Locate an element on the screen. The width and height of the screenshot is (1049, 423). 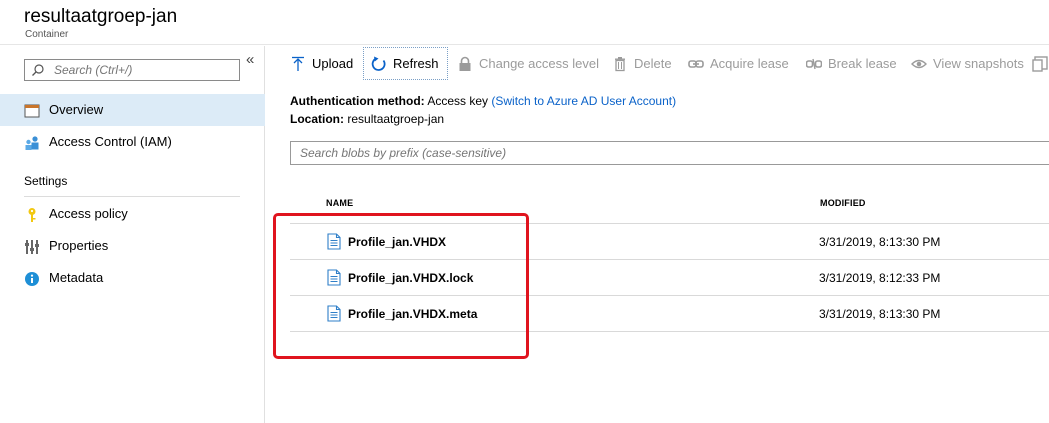
snapshot-icon is located at coordinates (1040, 63).